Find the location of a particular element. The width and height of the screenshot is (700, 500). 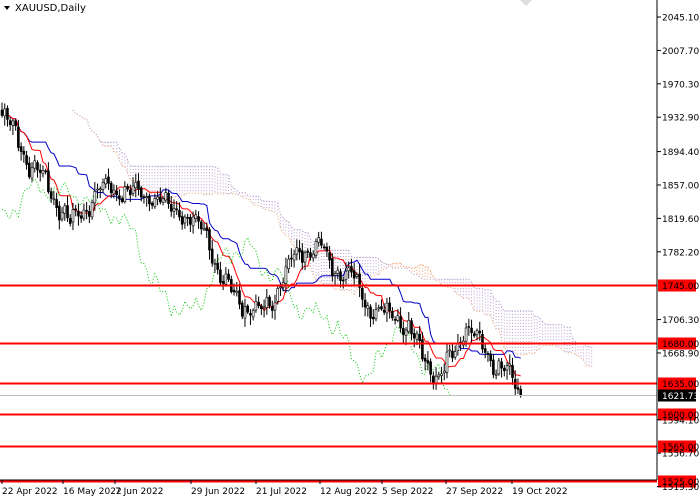

y-tick-label: 1970.30 is located at coordinates (680, 85).